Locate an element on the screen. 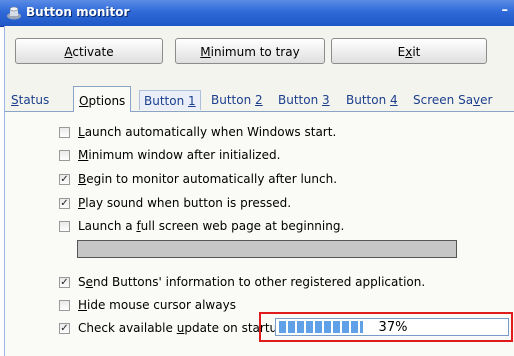 Image resolution: width=514 pixels, height=356 pixels. option-check-update: Check available update on startup is located at coordinates (172, 328).